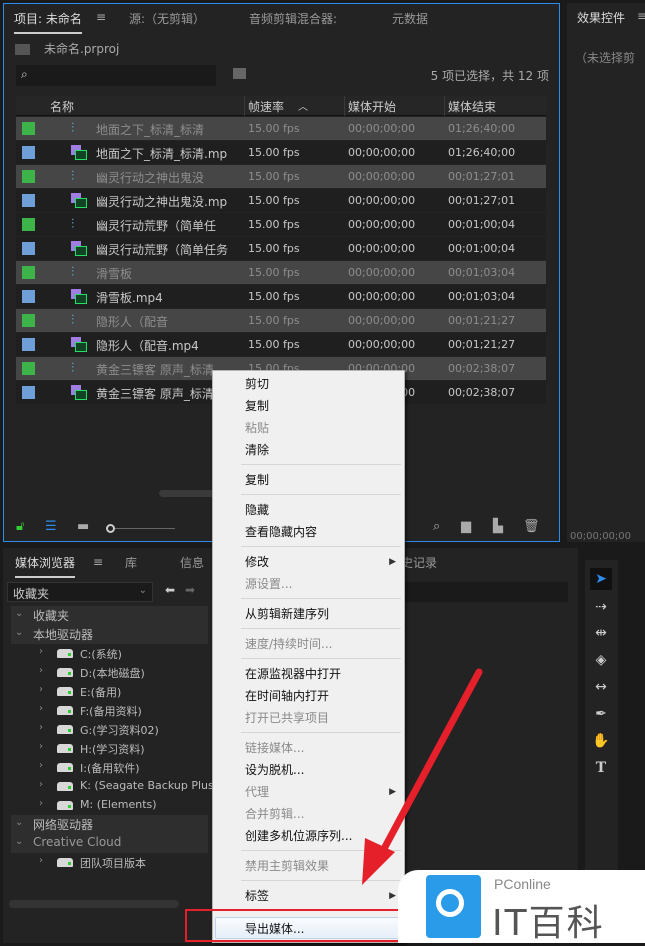 The width and height of the screenshot is (645, 946). I want to click on watermark-name: IT百科, so click(548, 923).